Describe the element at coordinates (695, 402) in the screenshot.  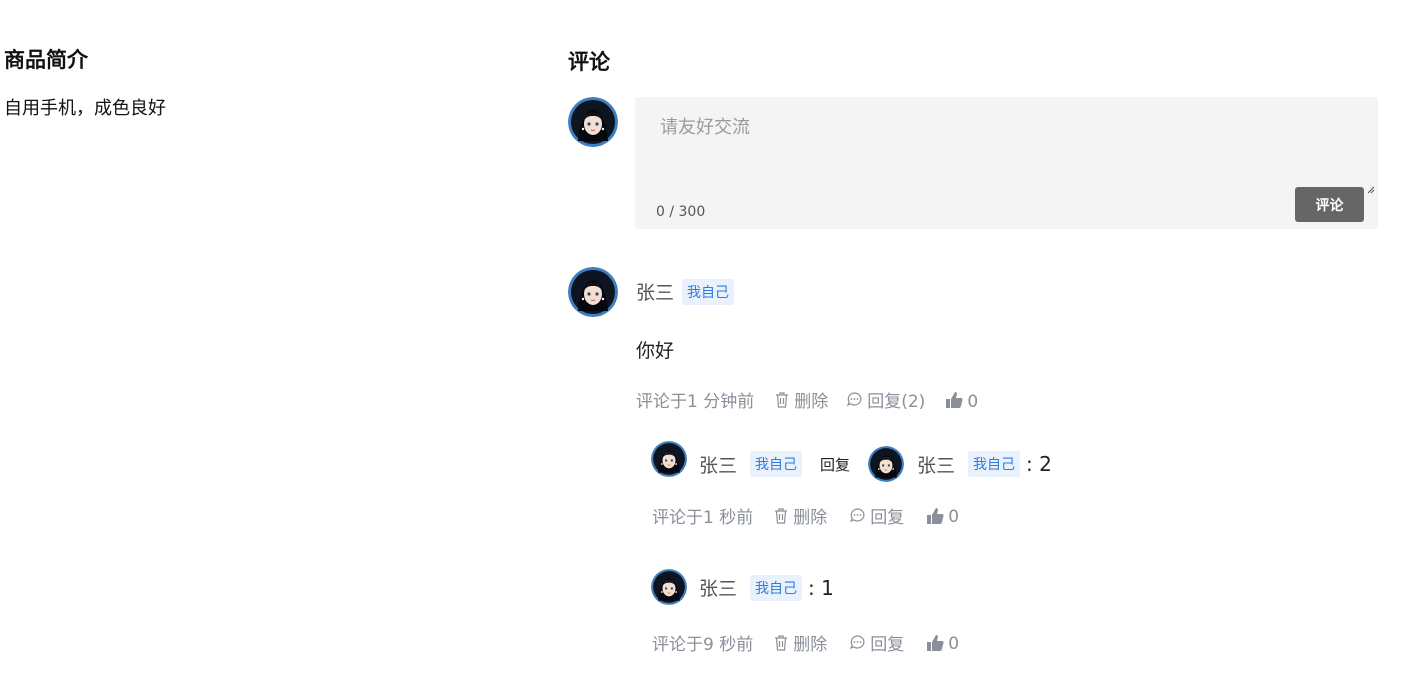
I see `comment-time: 评论于1 分钟前` at that location.